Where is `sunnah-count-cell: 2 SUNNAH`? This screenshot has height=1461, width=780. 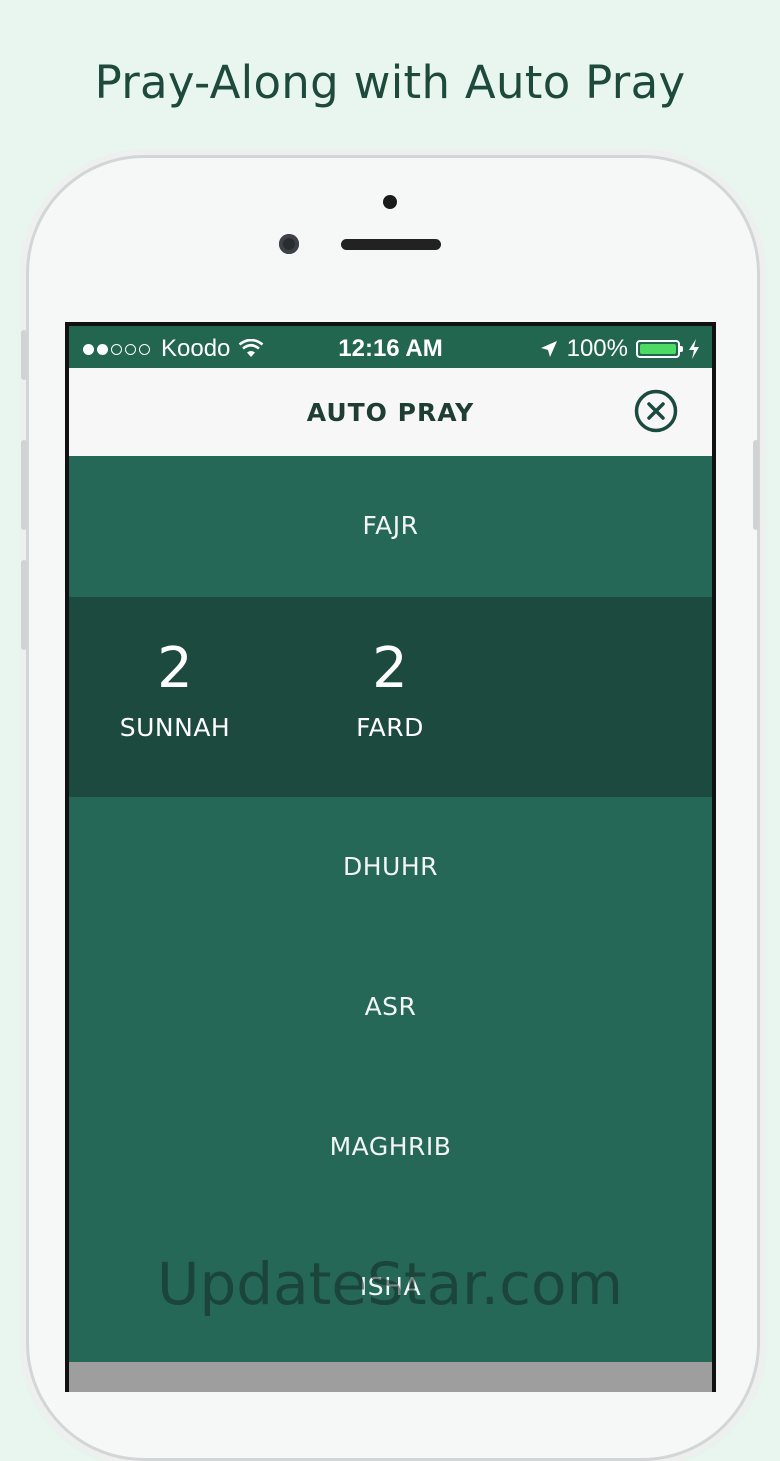 sunnah-count-cell: 2 SUNNAH is located at coordinates (175, 689).